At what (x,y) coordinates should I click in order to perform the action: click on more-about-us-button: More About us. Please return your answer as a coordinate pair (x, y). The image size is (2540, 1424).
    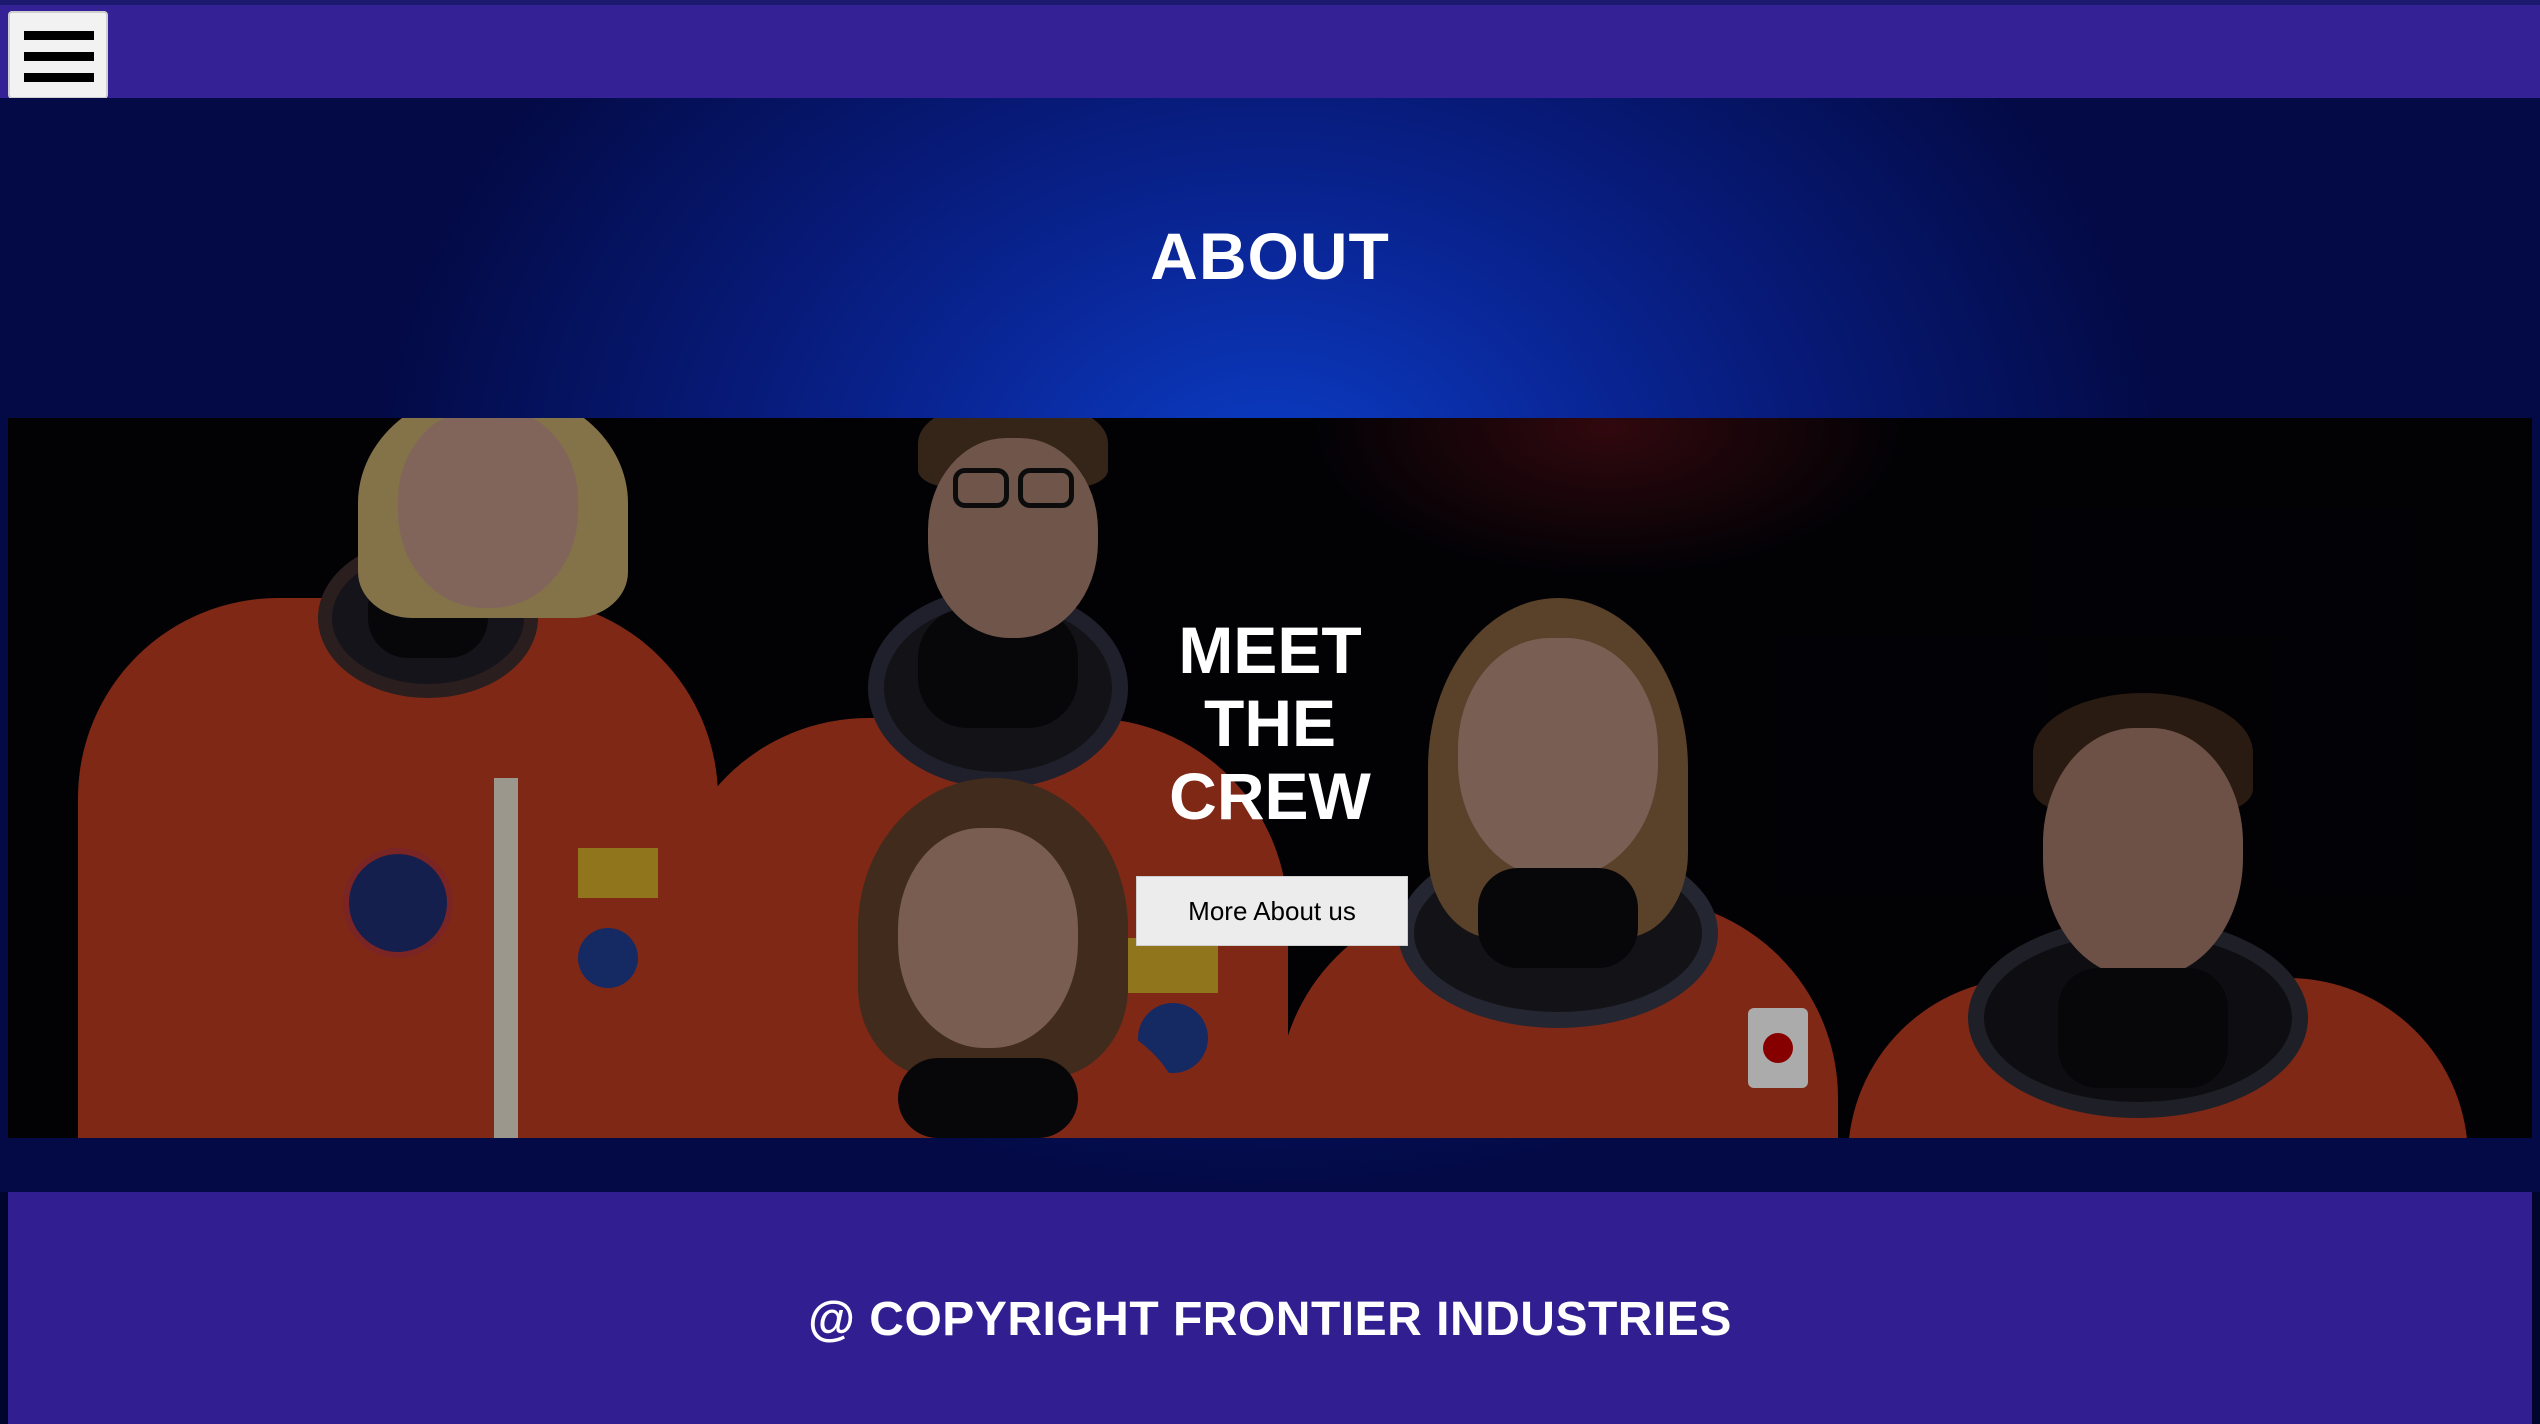
    Looking at the image, I should click on (1272, 911).